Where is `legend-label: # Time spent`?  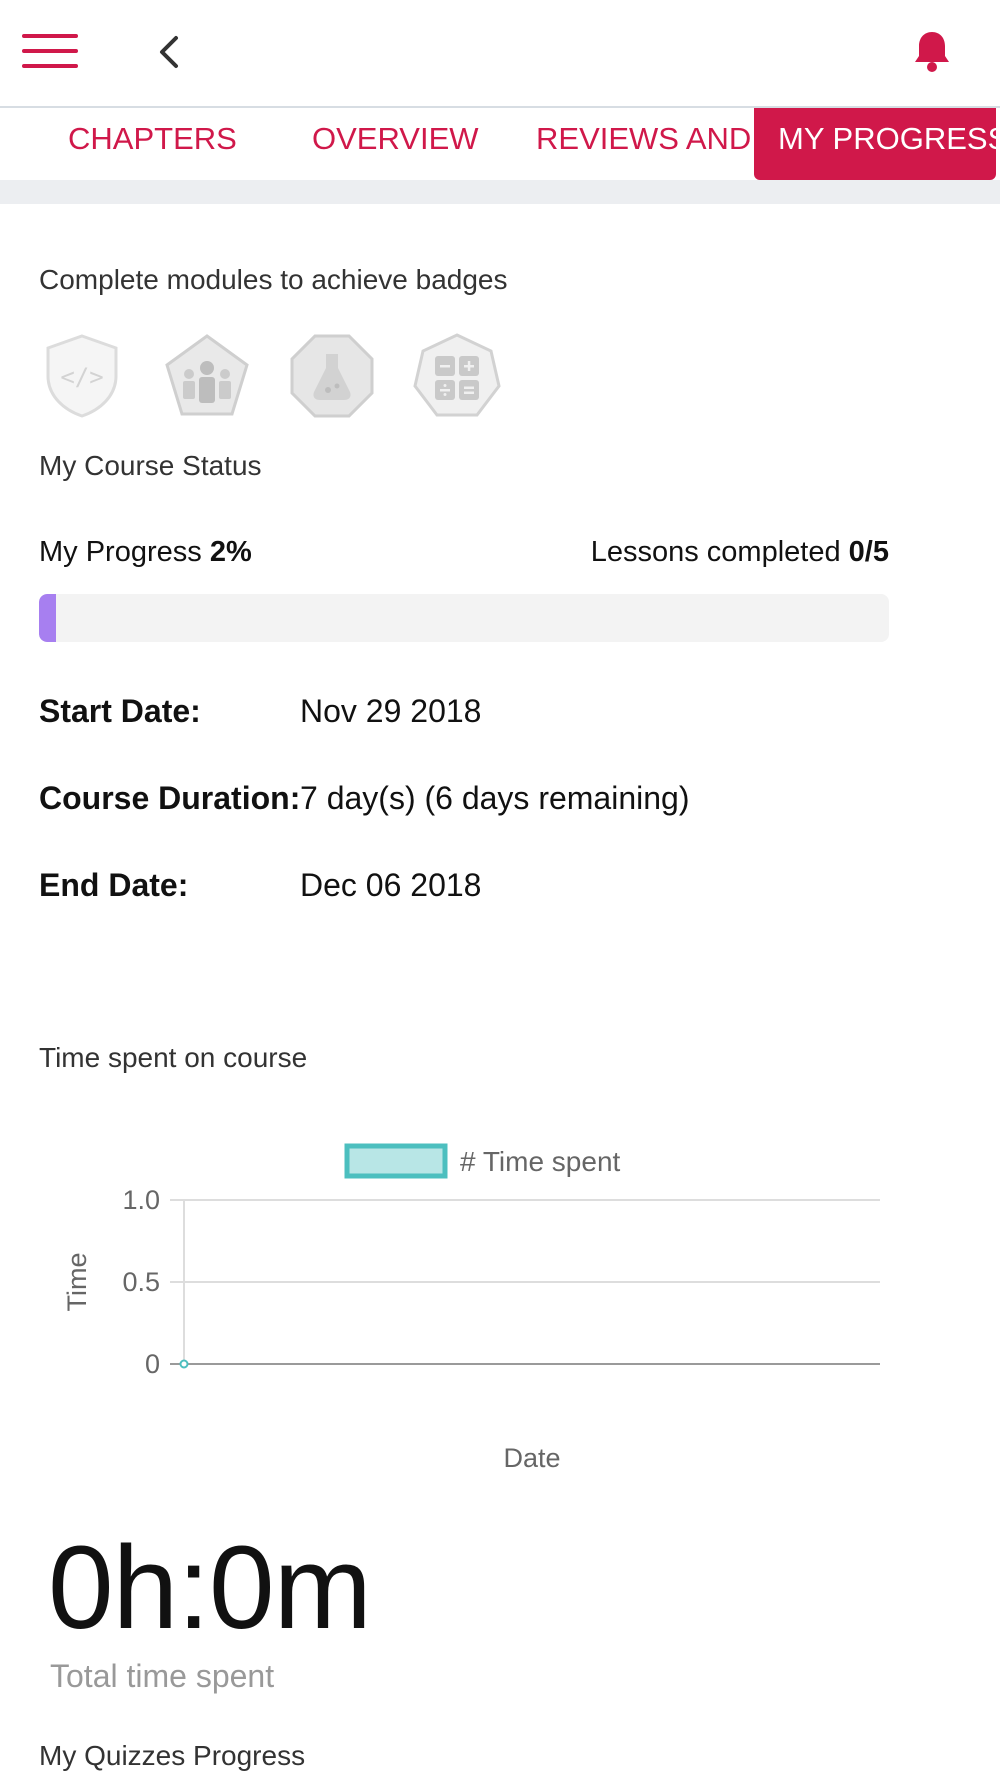 legend-label: # Time spent is located at coordinates (540, 1161).